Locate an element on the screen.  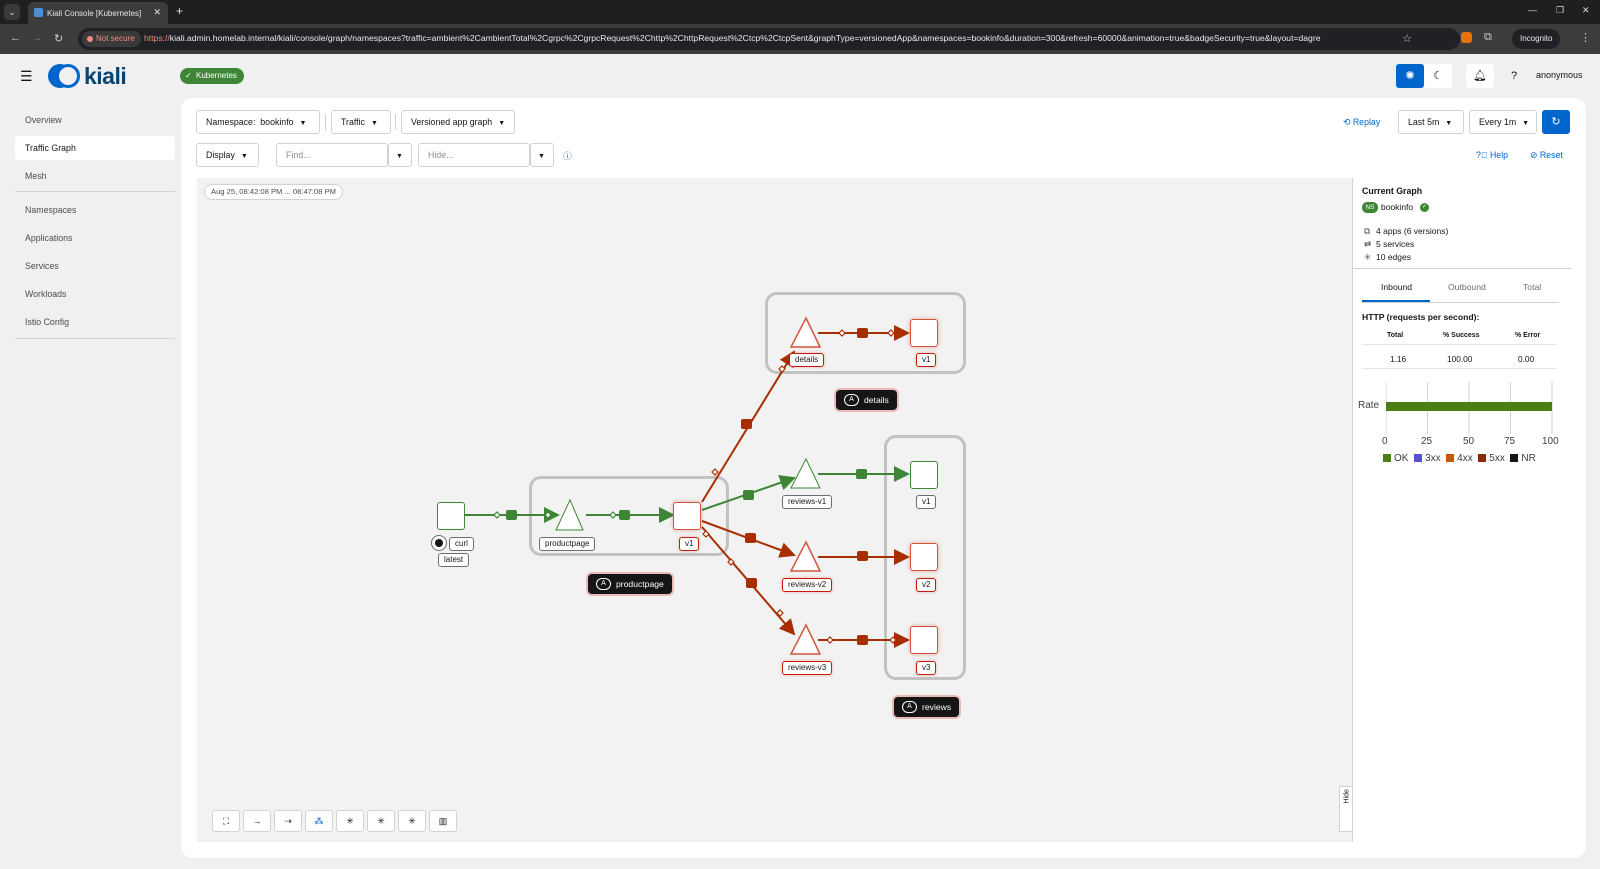
col-error: % Error is located at coordinates (1528, 335).